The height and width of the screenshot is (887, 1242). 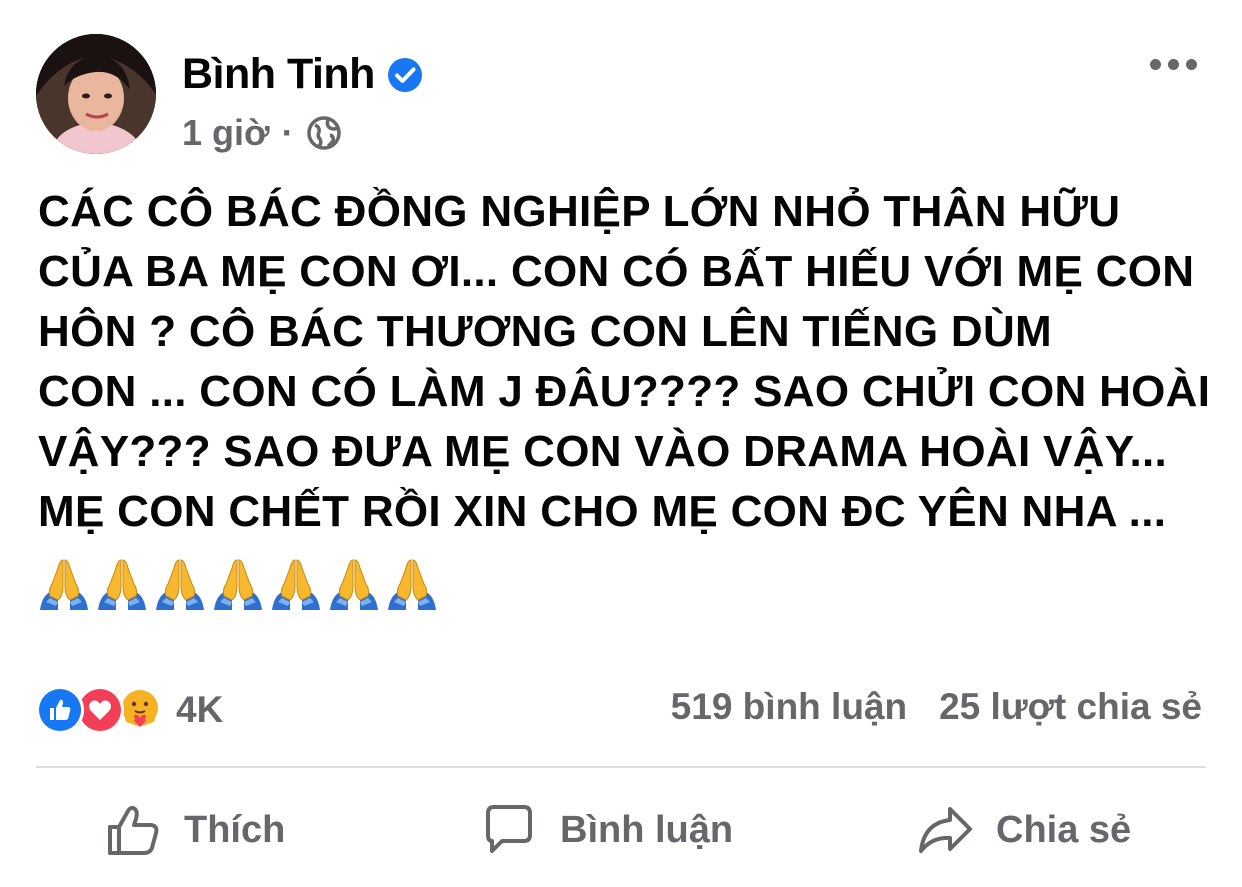 I want to click on like-reaction-icon, so click(x=60, y=710).